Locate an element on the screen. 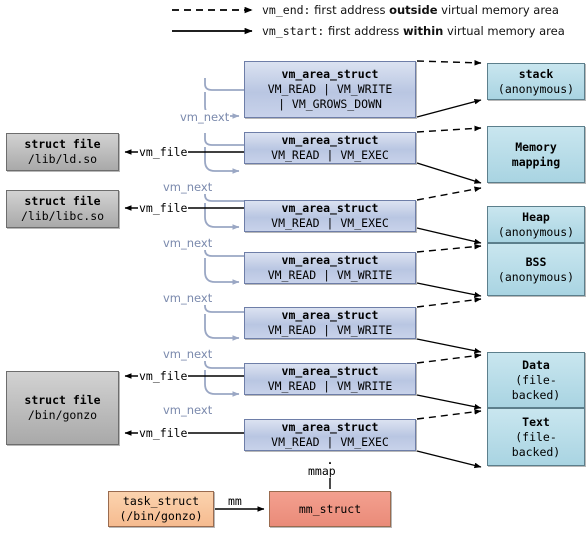  vma-box-heap: vm_area_struct VM_READ | VM_WRITE is located at coordinates (330, 268).